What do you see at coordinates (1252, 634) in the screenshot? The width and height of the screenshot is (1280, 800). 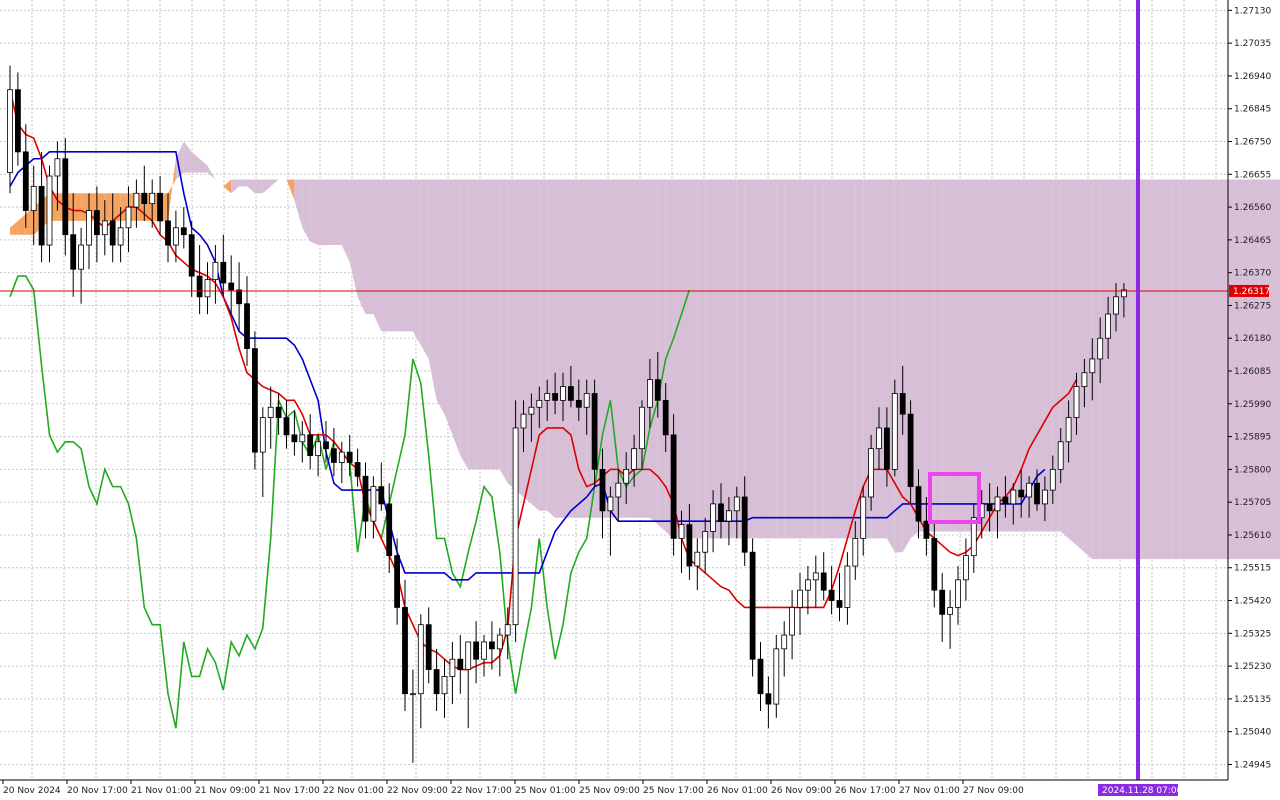 I see `price-tick-label: 1.25325` at bounding box center [1252, 634].